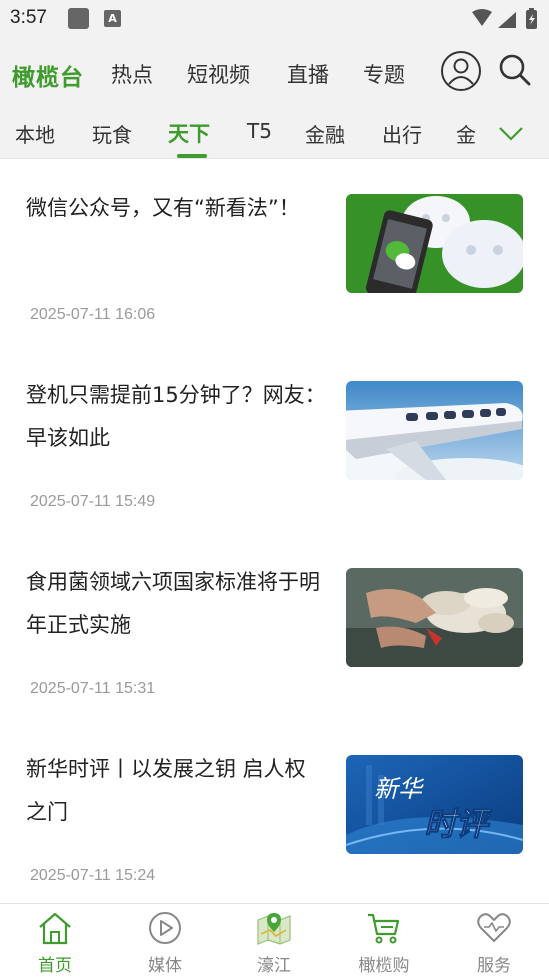  Describe the element at coordinates (55, 966) in the screenshot. I see `bottom-nav-label: 首页` at that location.